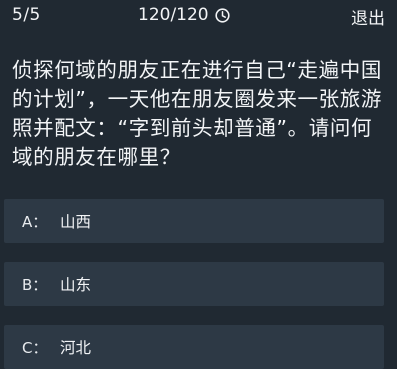 The width and height of the screenshot is (397, 369). What do you see at coordinates (76, 285) in the screenshot?
I see `option-text: 山东` at bounding box center [76, 285].